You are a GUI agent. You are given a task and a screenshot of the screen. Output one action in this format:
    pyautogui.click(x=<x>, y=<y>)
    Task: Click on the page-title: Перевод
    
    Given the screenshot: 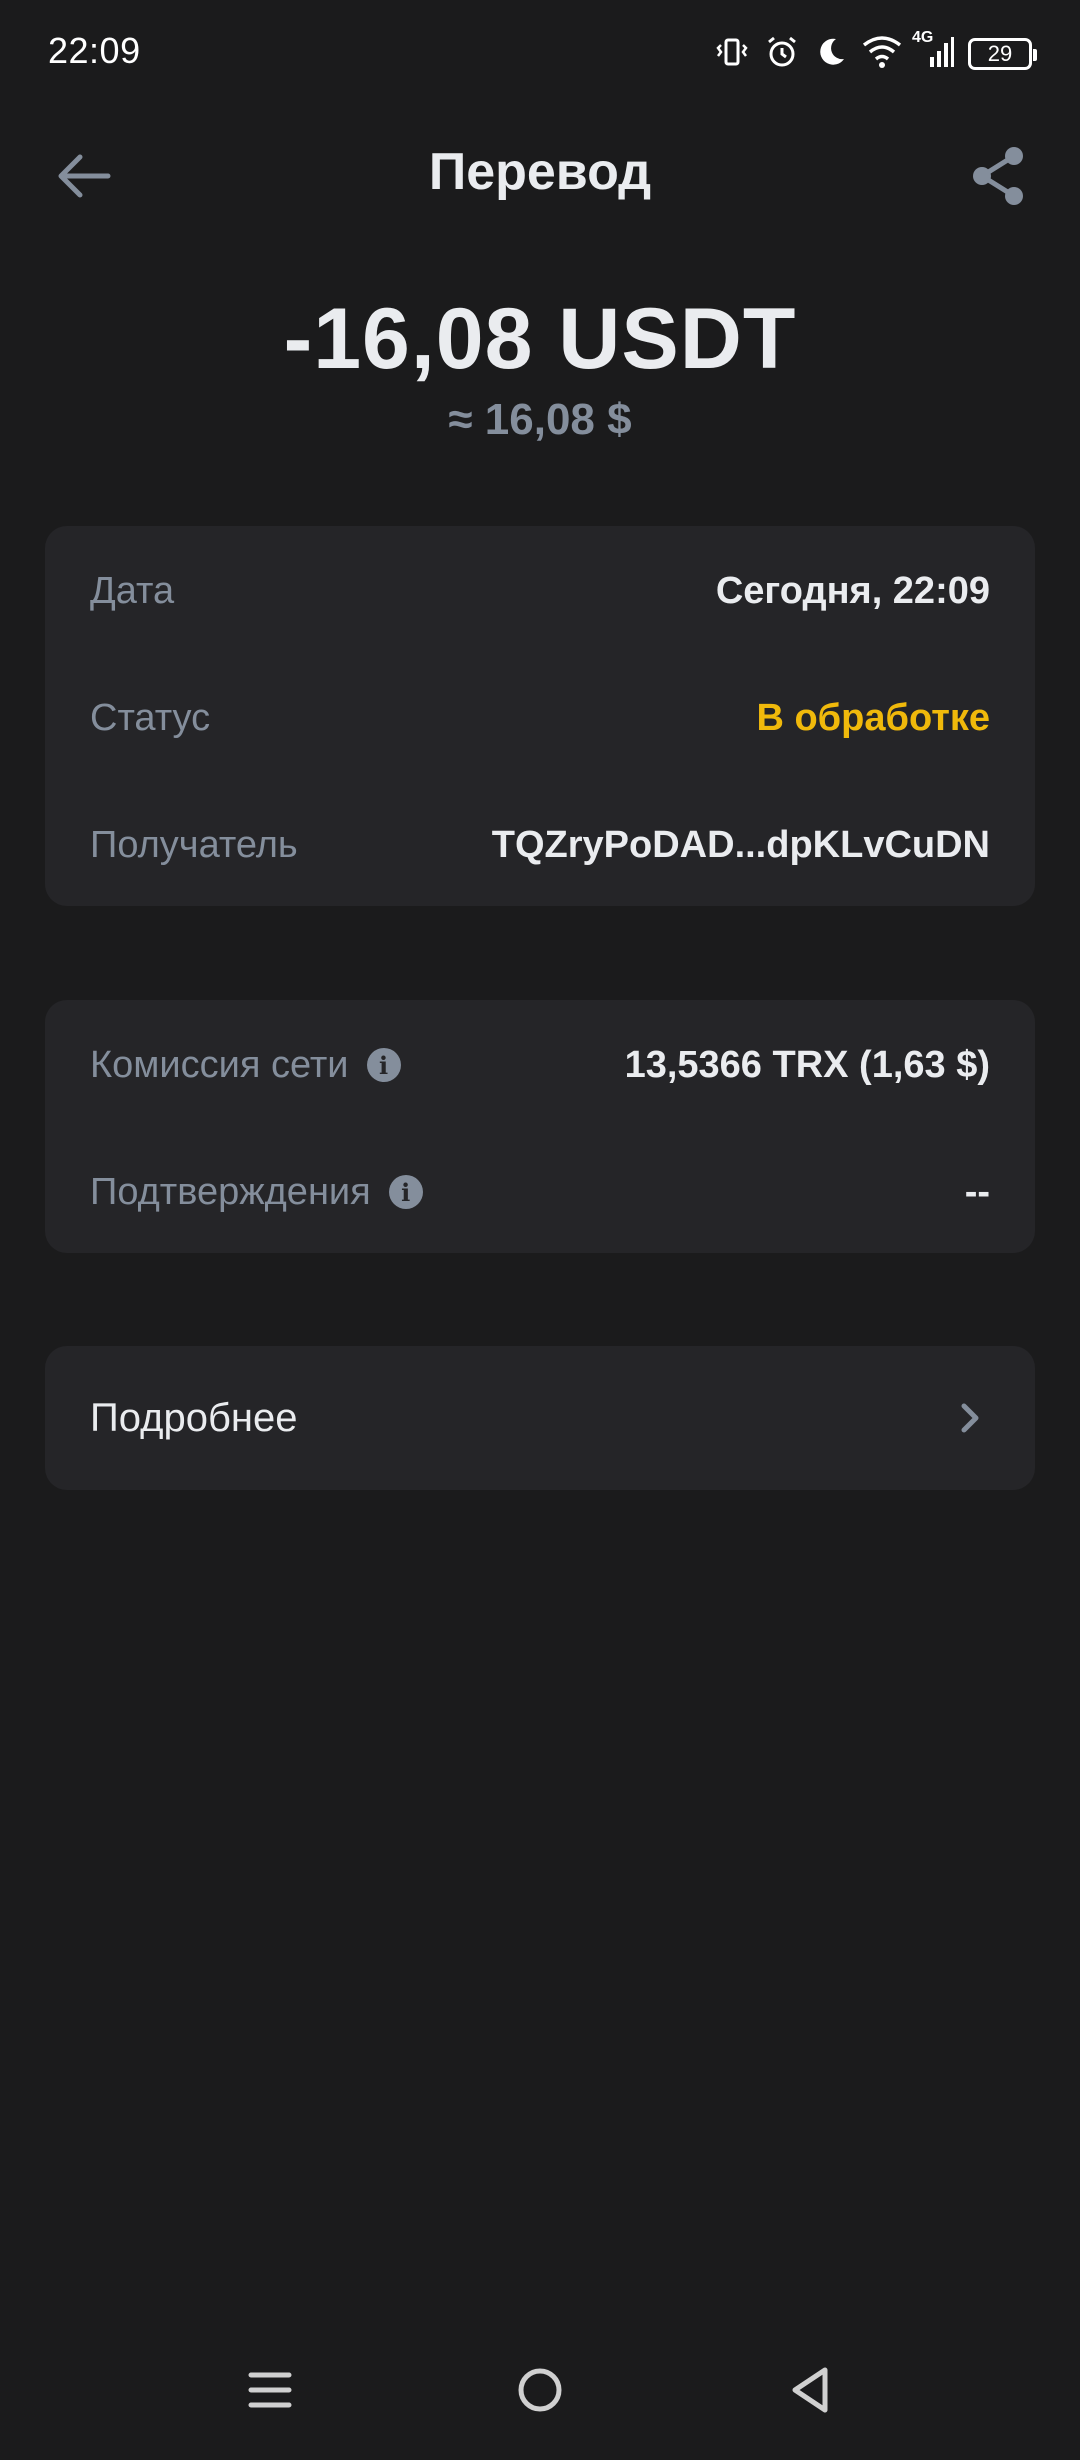 What is the action you would take?
    pyautogui.click(x=540, y=172)
    